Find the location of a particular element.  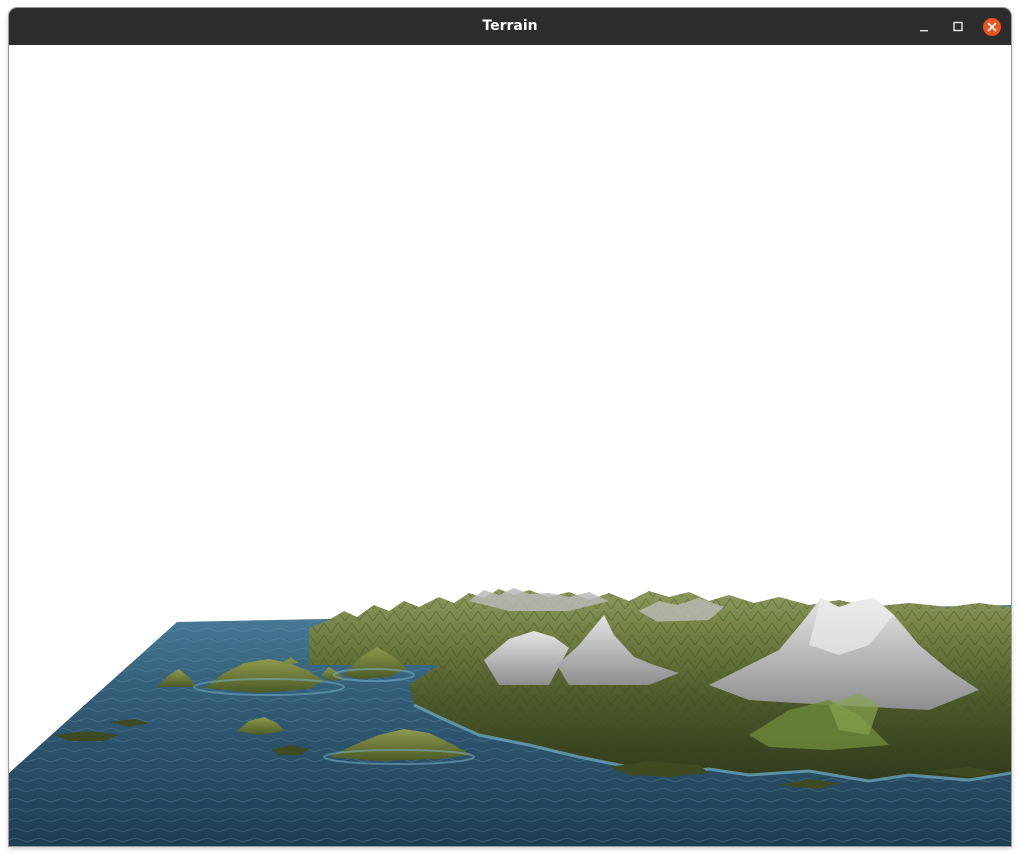

close-button is located at coordinates (992, 27).